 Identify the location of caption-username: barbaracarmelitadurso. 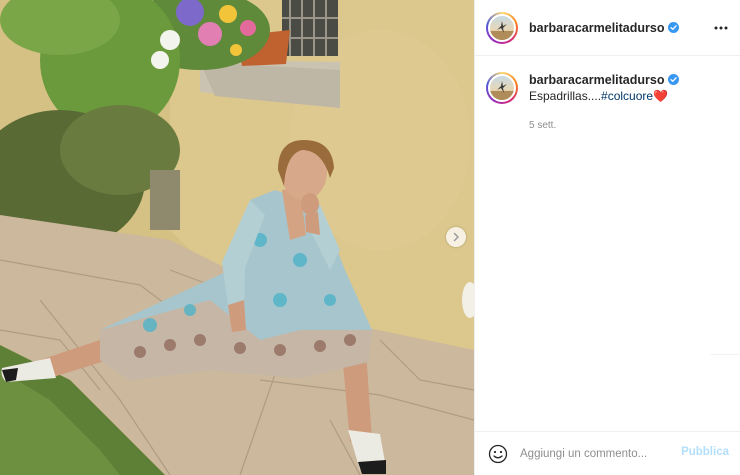
(596, 80).